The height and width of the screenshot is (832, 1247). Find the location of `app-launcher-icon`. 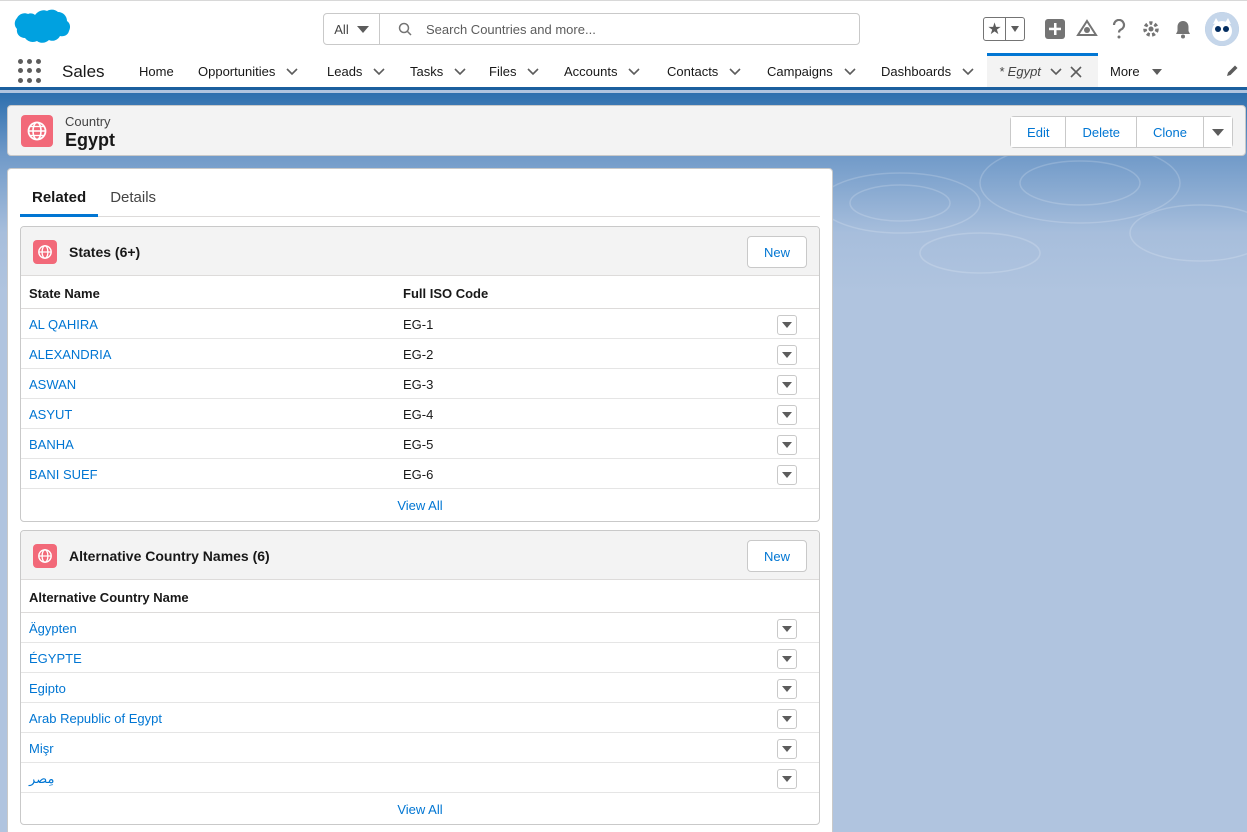

app-launcher-icon is located at coordinates (30, 71).